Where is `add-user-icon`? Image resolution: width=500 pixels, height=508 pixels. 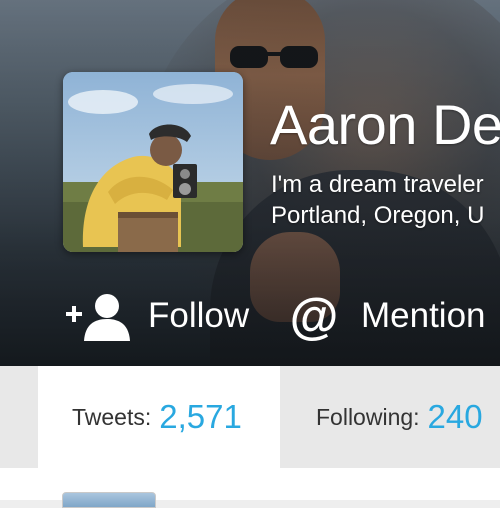 add-user-icon is located at coordinates (98, 317).